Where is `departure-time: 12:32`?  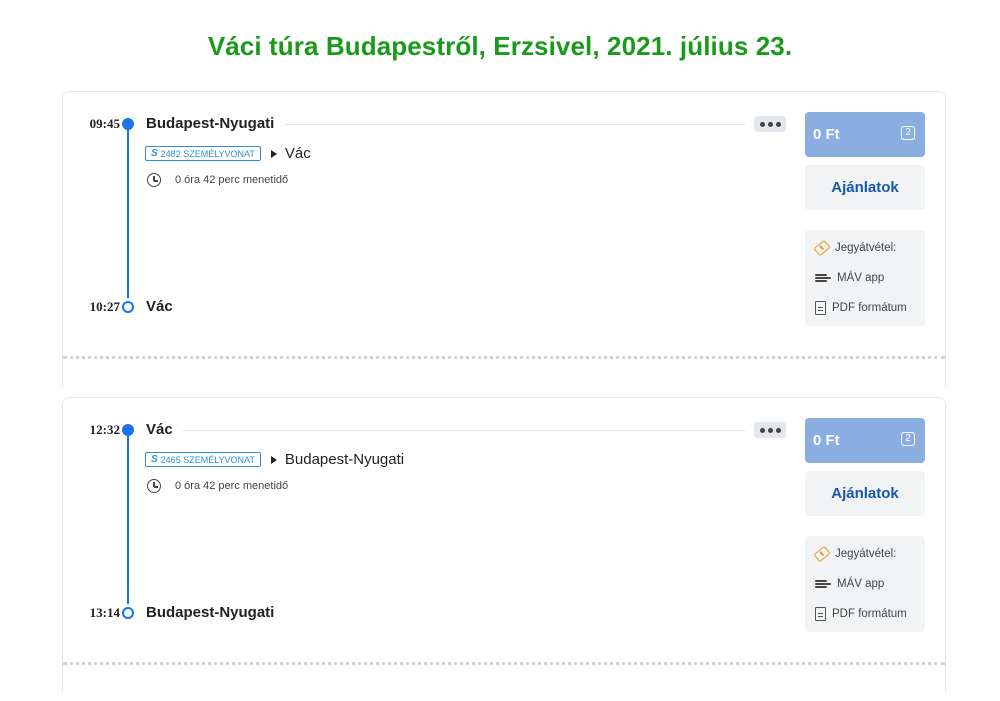
departure-time: 12:32 is located at coordinates (104, 429).